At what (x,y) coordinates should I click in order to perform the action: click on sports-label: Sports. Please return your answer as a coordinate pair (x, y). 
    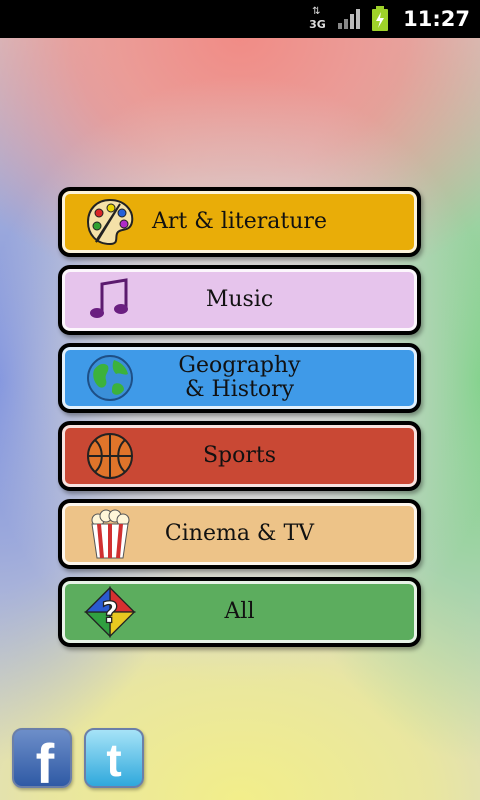
    Looking at the image, I should click on (239, 455).